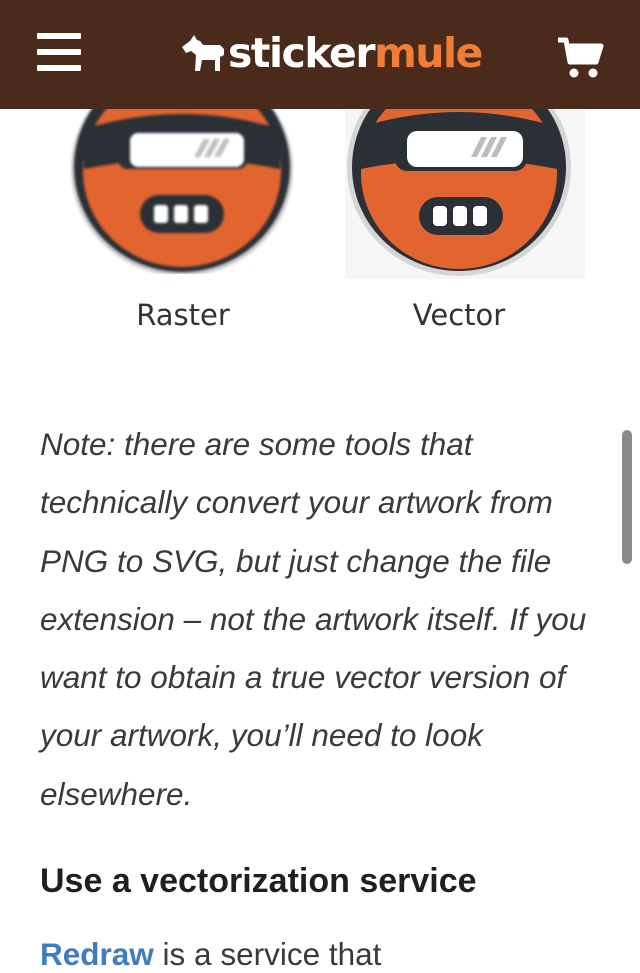  What do you see at coordinates (267, 954) in the screenshot?
I see `paragraph-text: is a service that` at bounding box center [267, 954].